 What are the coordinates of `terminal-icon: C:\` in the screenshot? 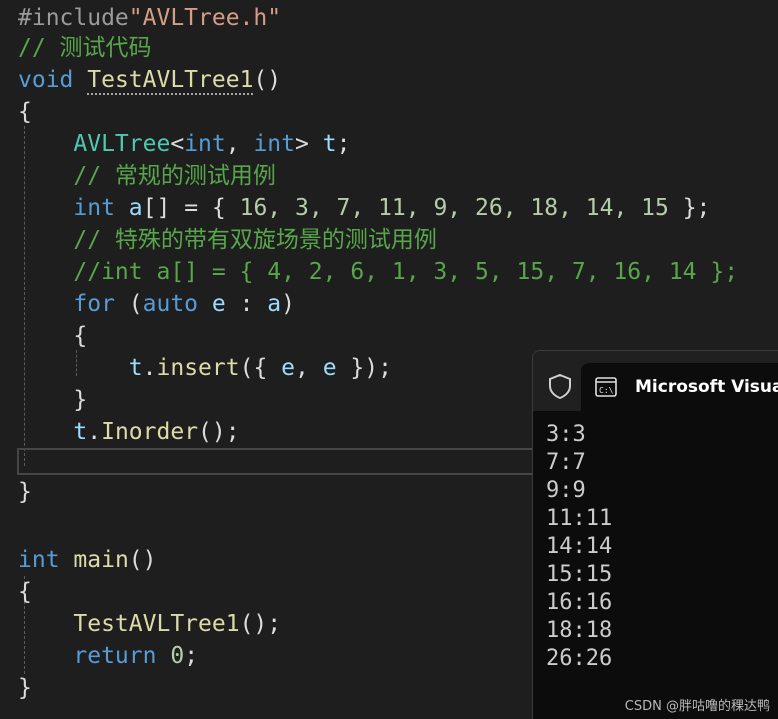 It's located at (606, 387).